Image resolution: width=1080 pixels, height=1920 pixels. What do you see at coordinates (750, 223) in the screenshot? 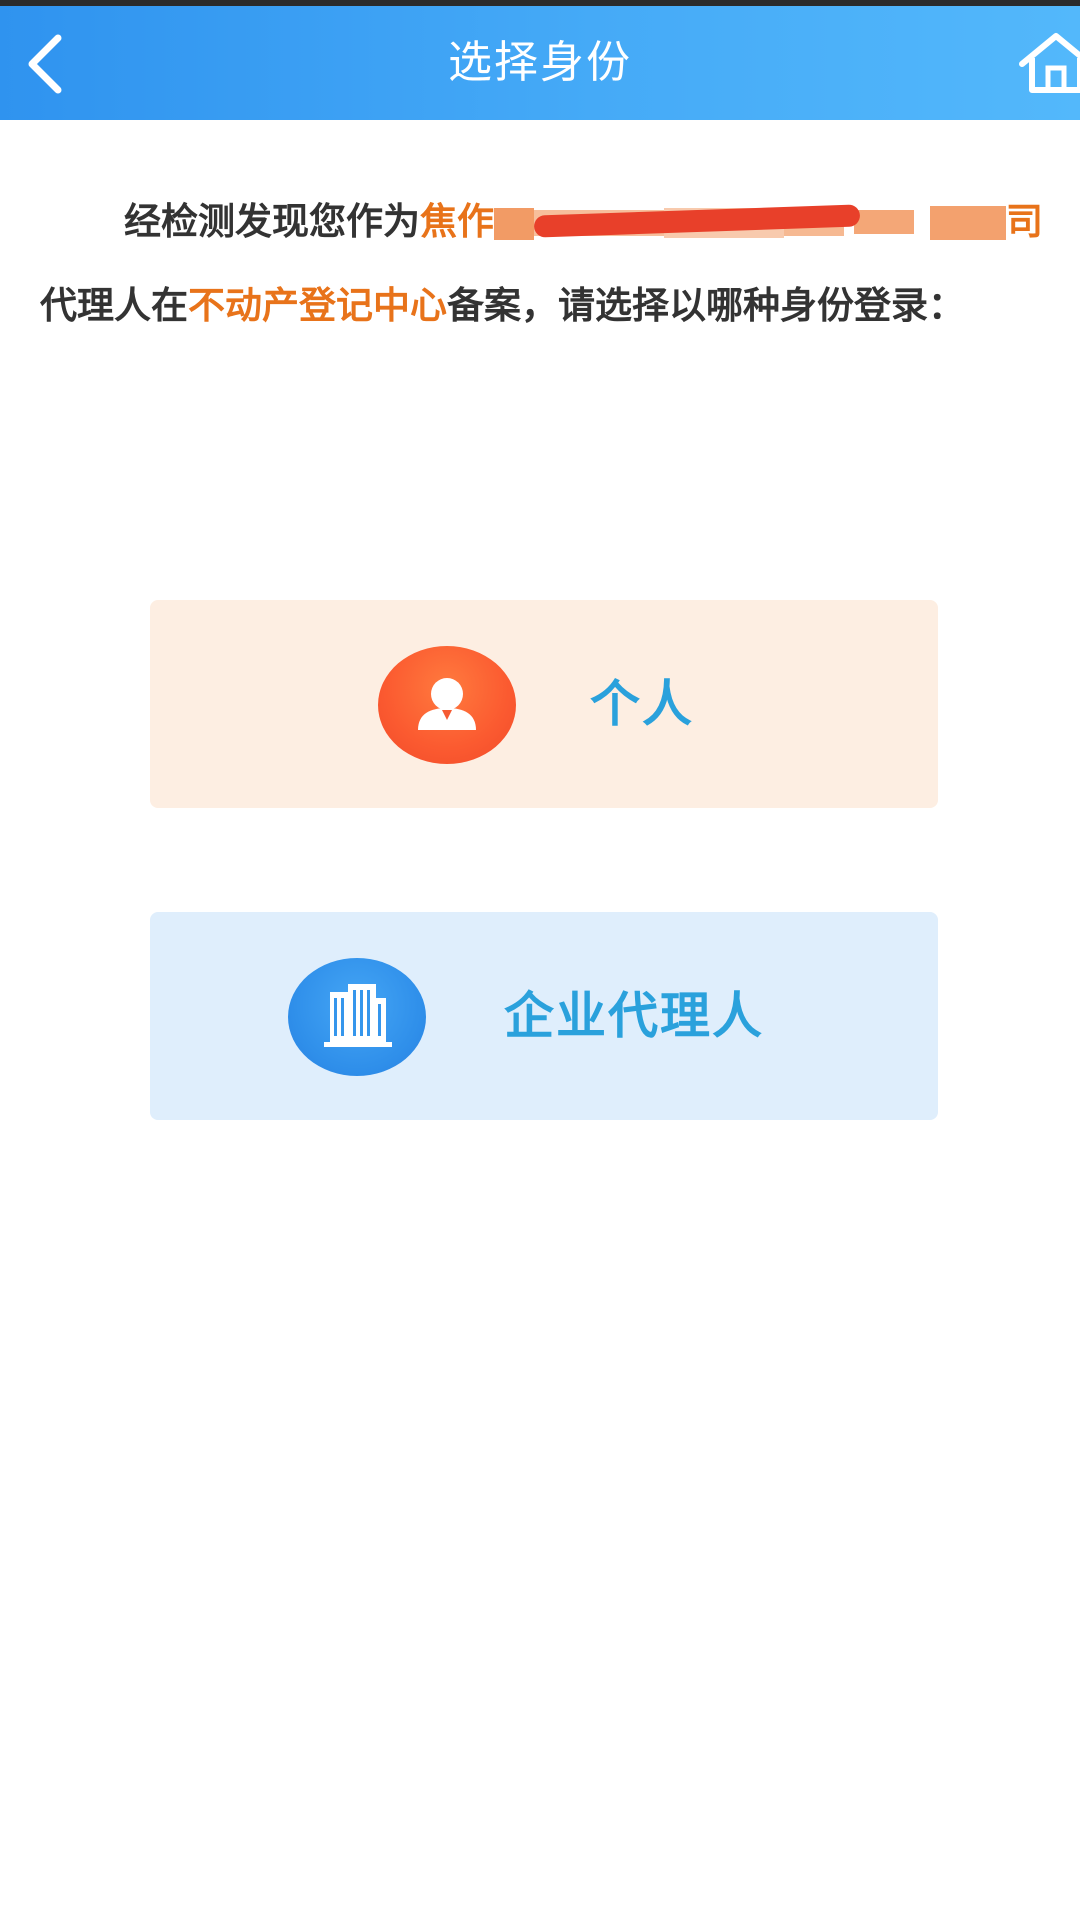
I see `redacted-company-name` at bounding box center [750, 223].